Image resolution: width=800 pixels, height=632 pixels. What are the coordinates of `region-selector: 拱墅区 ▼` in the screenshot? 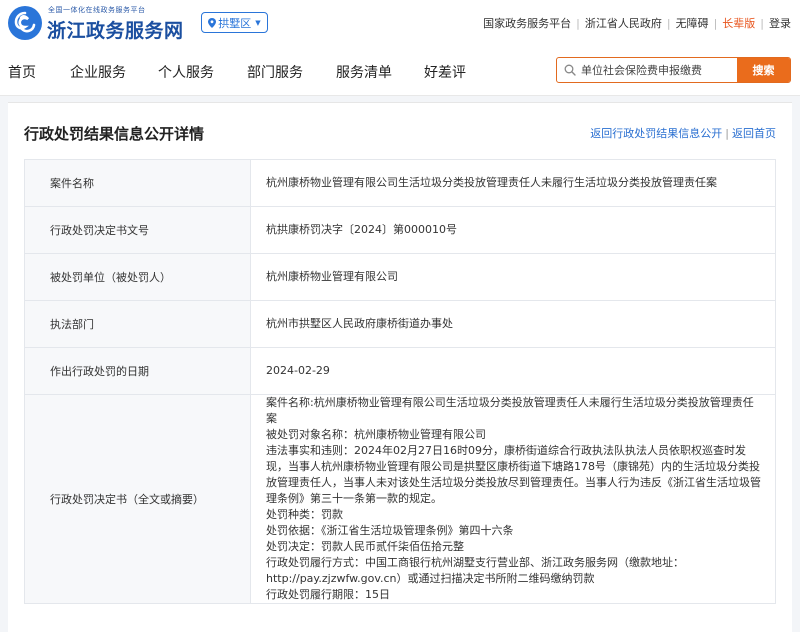 It's located at (234, 22).